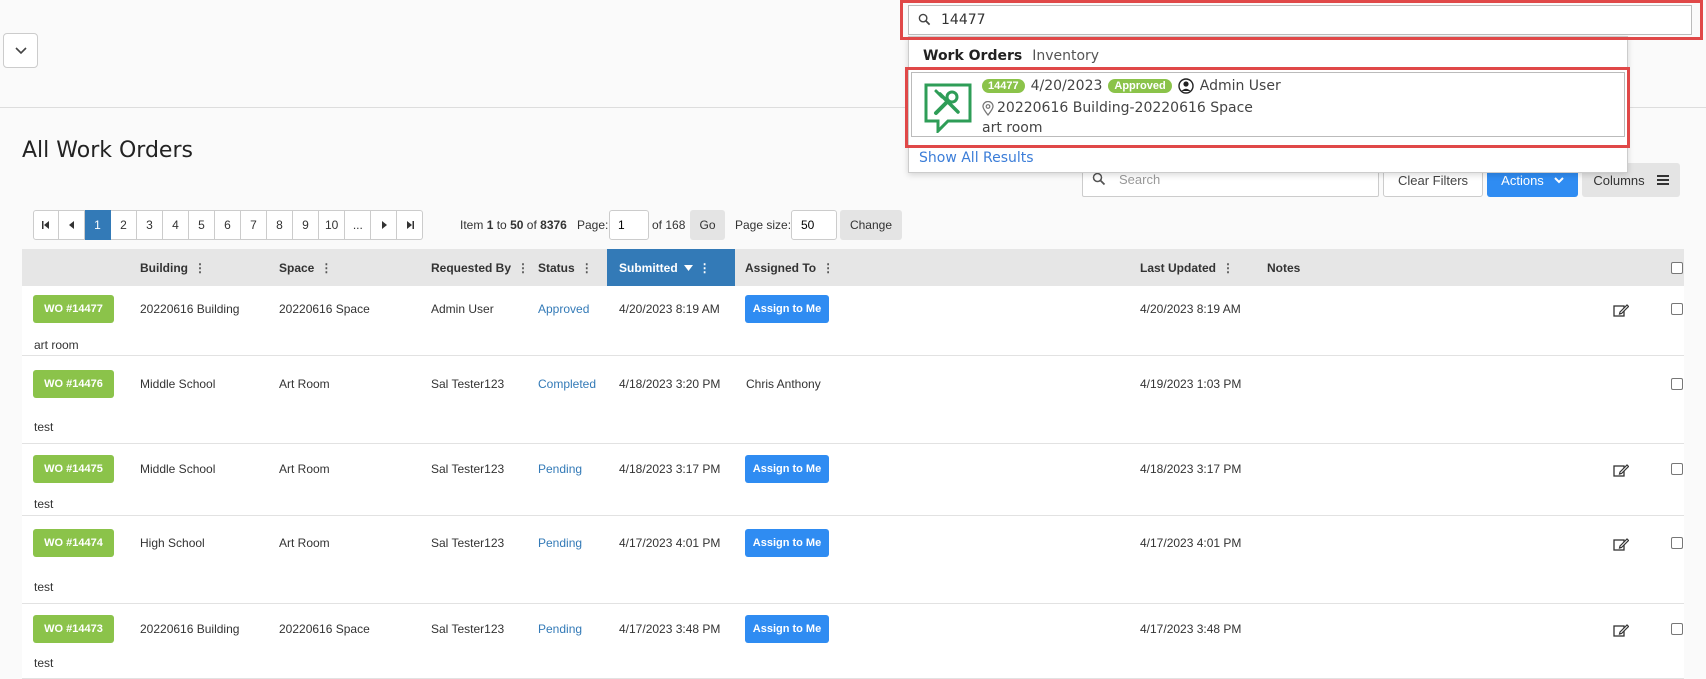 The width and height of the screenshot is (1706, 679). I want to click on header-requested-by-label: Requested By, so click(471, 267).